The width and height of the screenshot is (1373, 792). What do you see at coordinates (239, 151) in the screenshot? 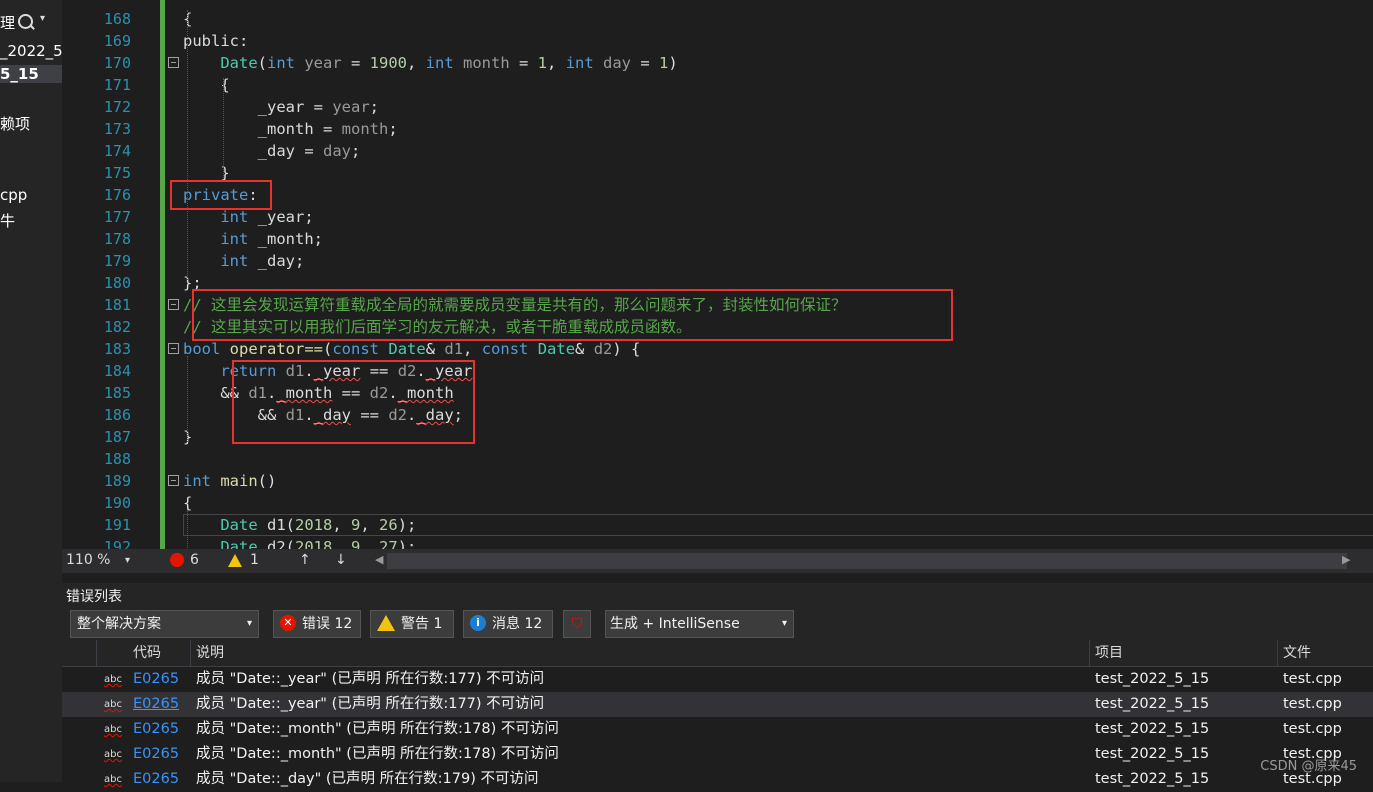
I see `code-token: _day` at bounding box center [239, 151].